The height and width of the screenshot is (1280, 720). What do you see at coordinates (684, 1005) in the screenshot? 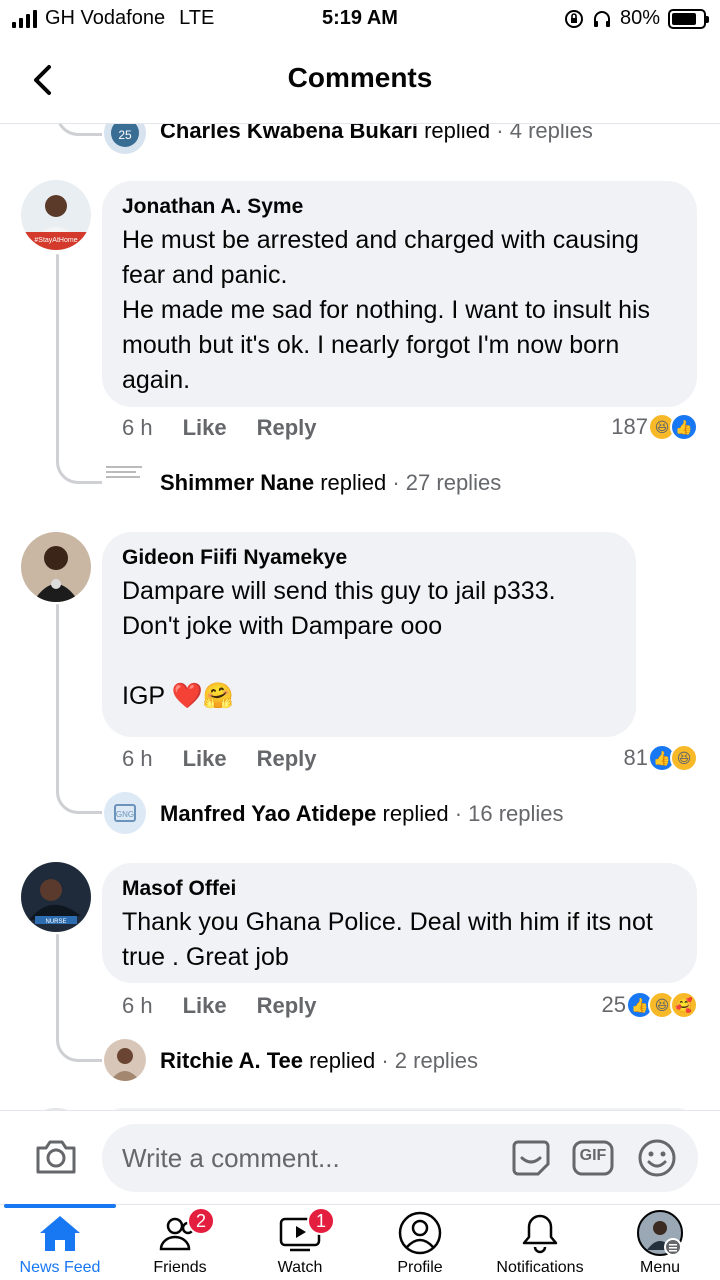
I see `care-reaction-icon: 🥰` at bounding box center [684, 1005].